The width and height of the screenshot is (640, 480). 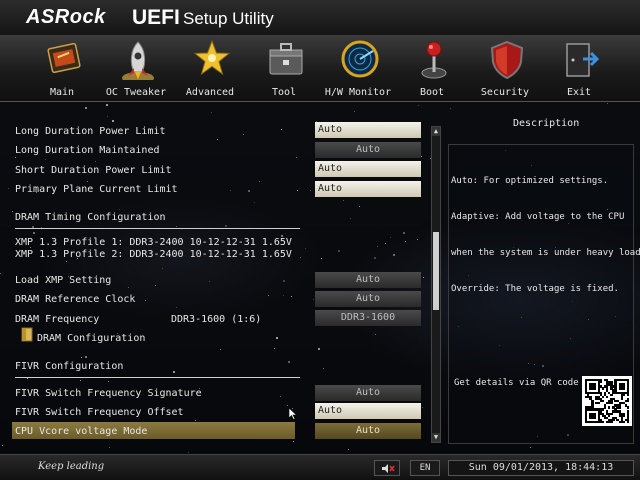 What do you see at coordinates (284, 92) in the screenshot?
I see `tab-tool-label: Tool` at bounding box center [284, 92].